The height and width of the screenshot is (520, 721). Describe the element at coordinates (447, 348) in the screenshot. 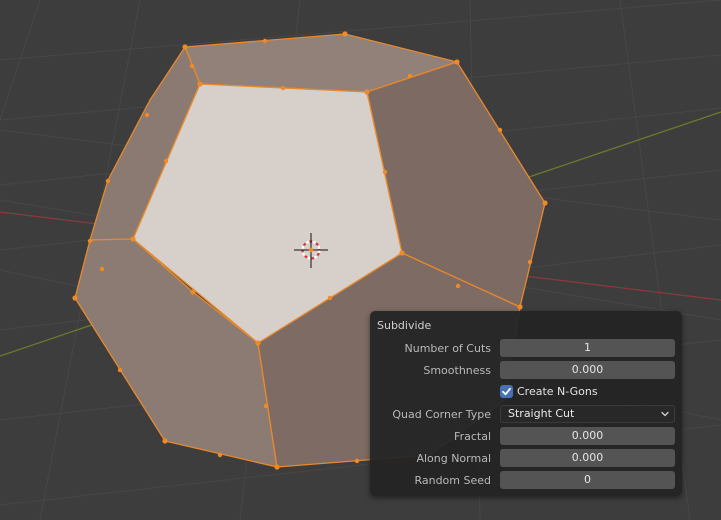

I see `number-of-cuts-label: Number of Cuts` at that location.